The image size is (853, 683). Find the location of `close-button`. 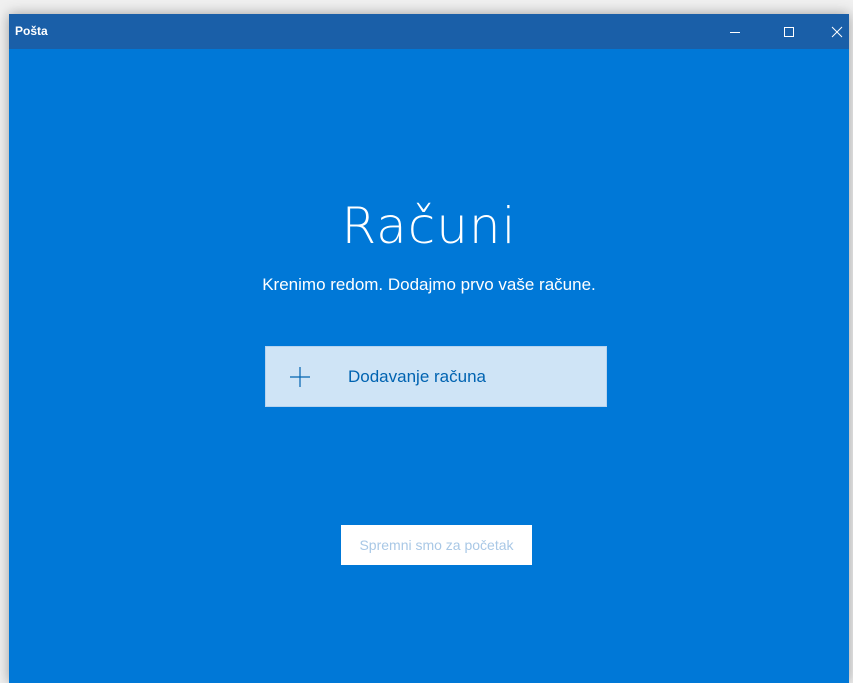

close-button is located at coordinates (833, 31).